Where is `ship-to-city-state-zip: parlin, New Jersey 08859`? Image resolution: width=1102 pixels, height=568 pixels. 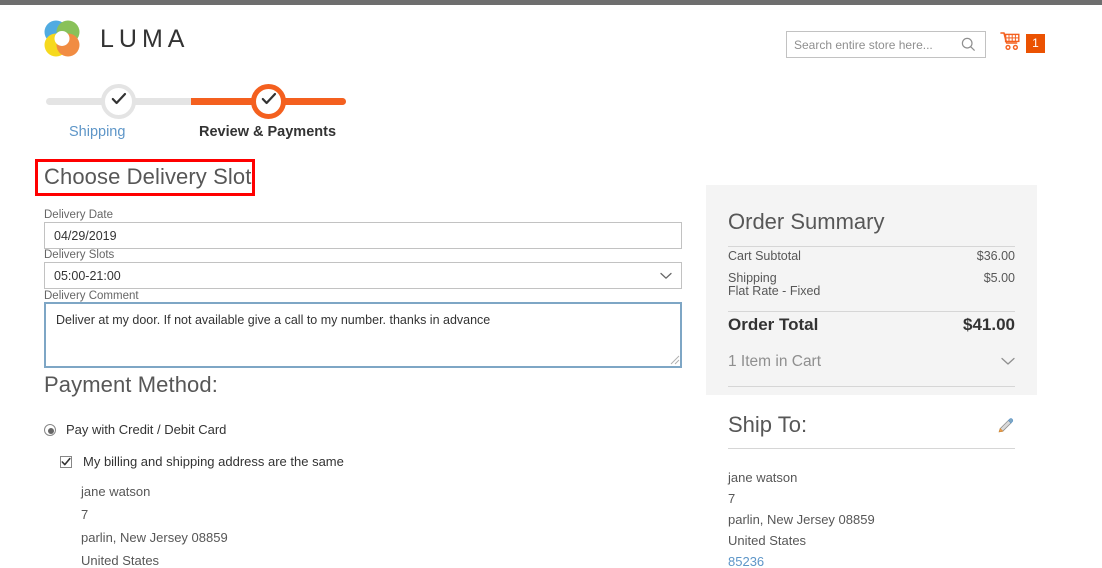 ship-to-city-state-zip: parlin, New Jersey 08859 is located at coordinates (801, 519).